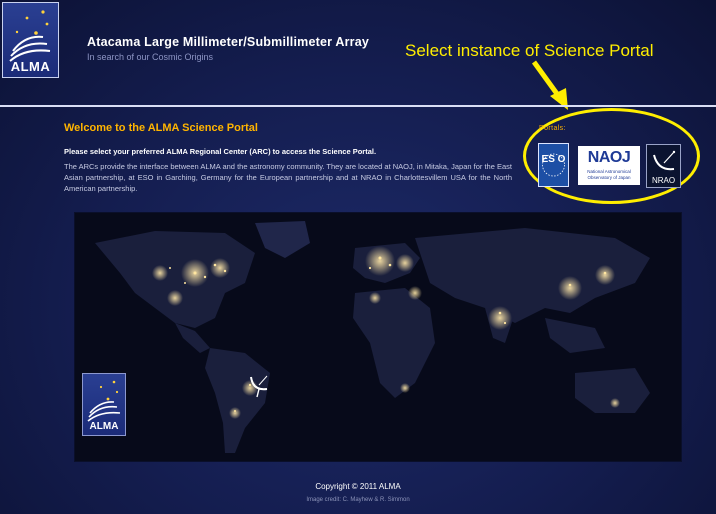 This screenshot has height=514, width=716. Describe the element at coordinates (104, 426) in the screenshot. I see `map-logo-text: ALMA` at that location.